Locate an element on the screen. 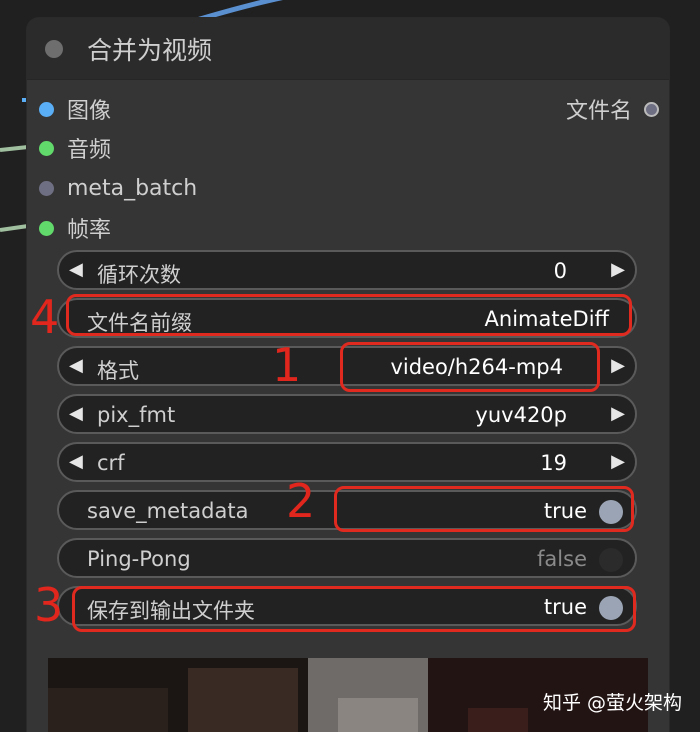 The height and width of the screenshot is (732, 700). highlight-box-save-output is located at coordinates (354, 609).